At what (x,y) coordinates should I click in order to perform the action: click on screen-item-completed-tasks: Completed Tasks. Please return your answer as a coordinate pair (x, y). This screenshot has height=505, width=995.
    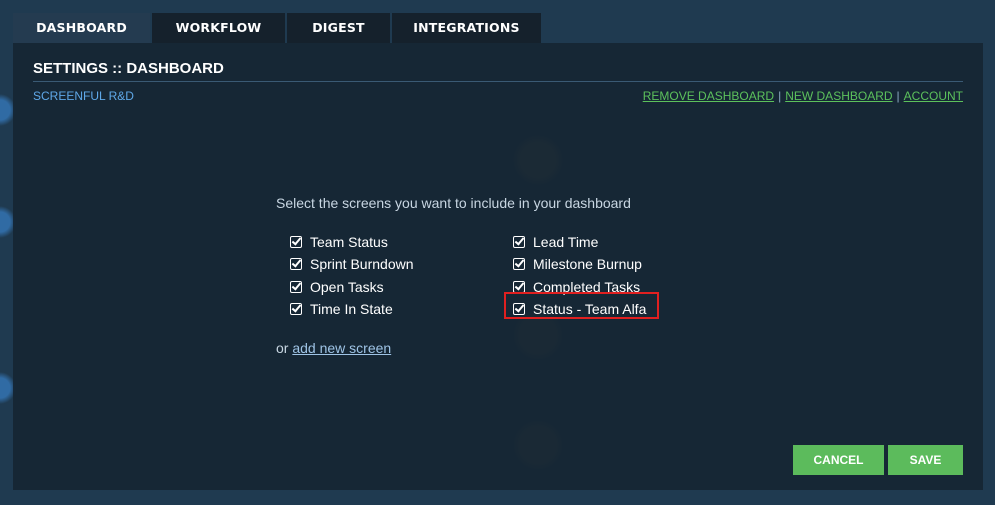
    Looking at the image, I should click on (579, 287).